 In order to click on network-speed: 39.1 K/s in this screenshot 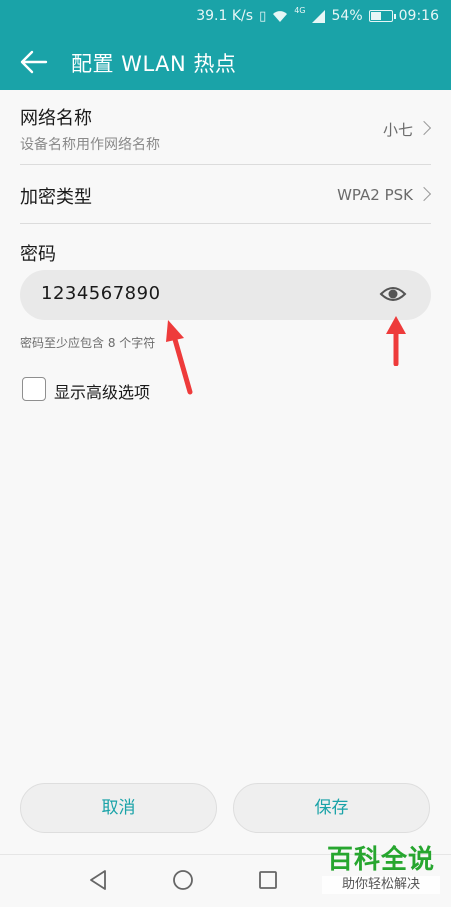, I will do `click(225, 16)`.